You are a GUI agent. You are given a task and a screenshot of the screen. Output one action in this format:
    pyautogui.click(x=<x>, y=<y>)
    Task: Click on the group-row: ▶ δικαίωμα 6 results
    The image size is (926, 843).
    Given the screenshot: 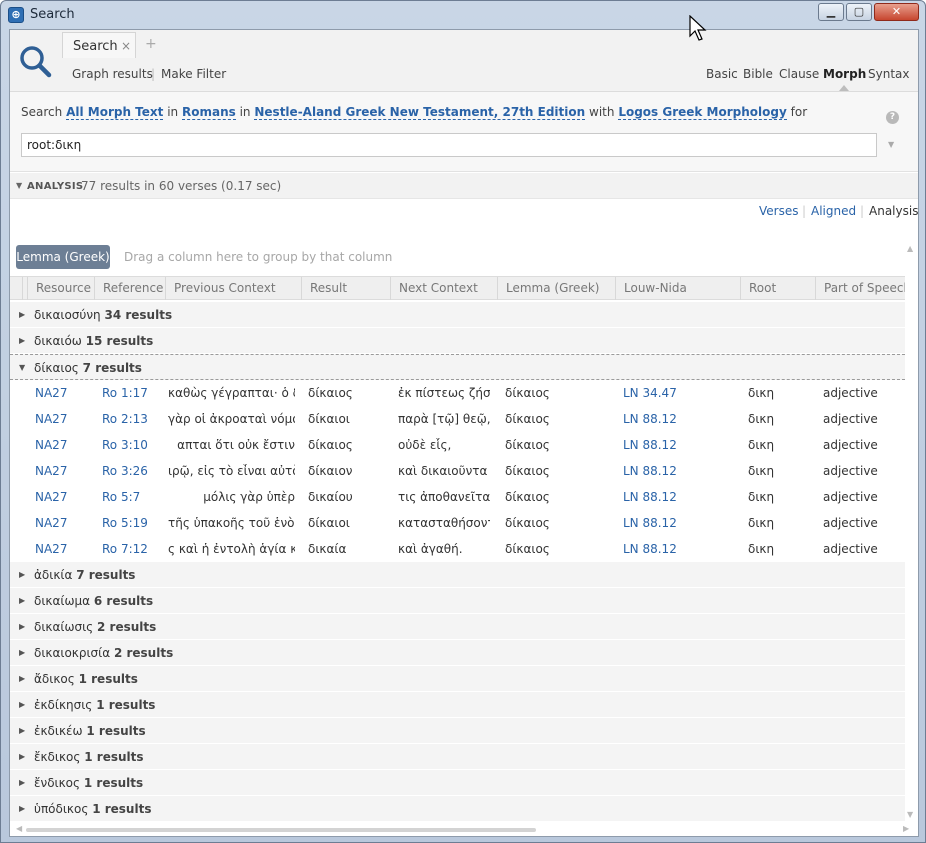 What is the action you would take?
    pyautogui.click(x=457, y=601)
    